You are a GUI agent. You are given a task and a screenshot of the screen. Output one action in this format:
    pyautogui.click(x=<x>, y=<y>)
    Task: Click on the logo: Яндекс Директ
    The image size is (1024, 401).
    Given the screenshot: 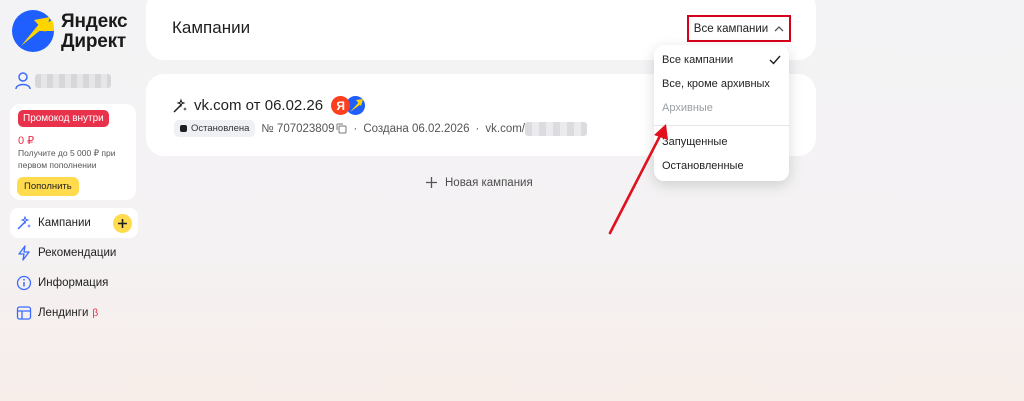 What is the action you would take?
    pyautogui.click(x=72, y=31)
    